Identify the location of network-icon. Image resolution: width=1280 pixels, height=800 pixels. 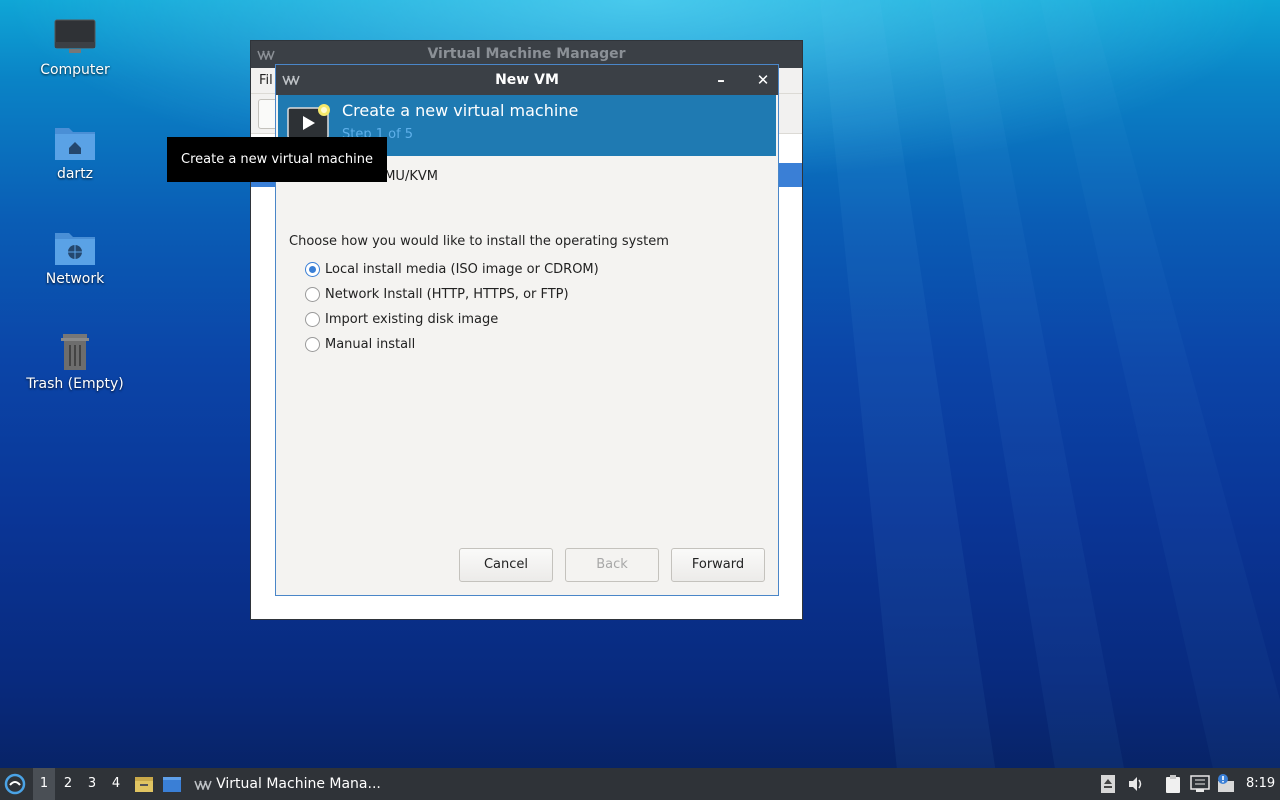
(1200, 783).